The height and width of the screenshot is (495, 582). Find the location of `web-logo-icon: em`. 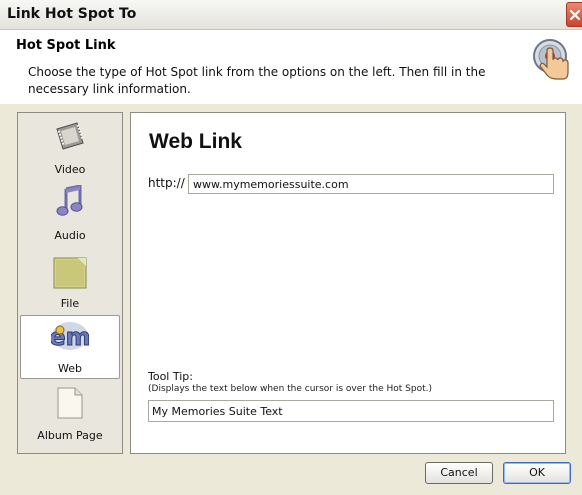

web-logo-icon: em is located at coordinates (70, 336).